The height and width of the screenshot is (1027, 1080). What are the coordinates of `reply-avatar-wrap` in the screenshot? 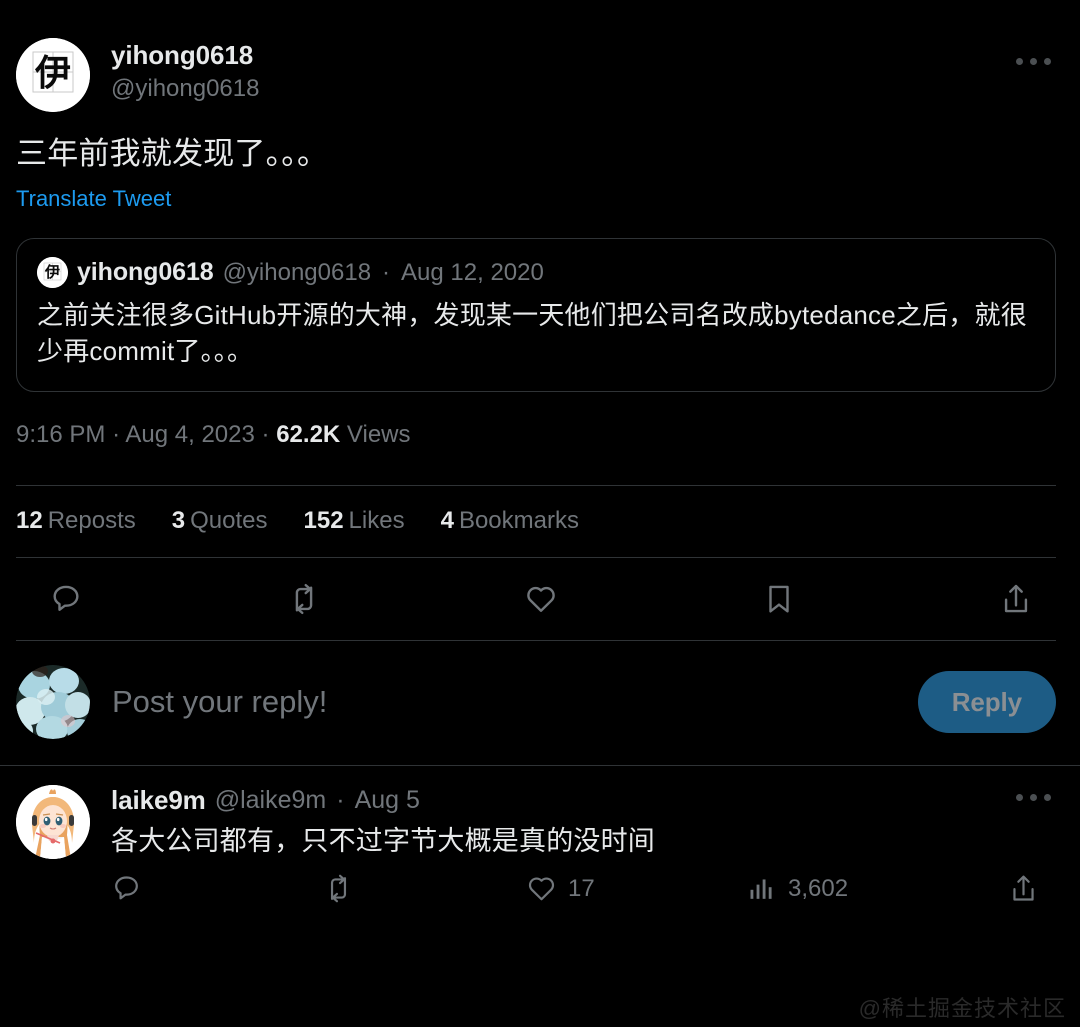 It's located at (53, 844).